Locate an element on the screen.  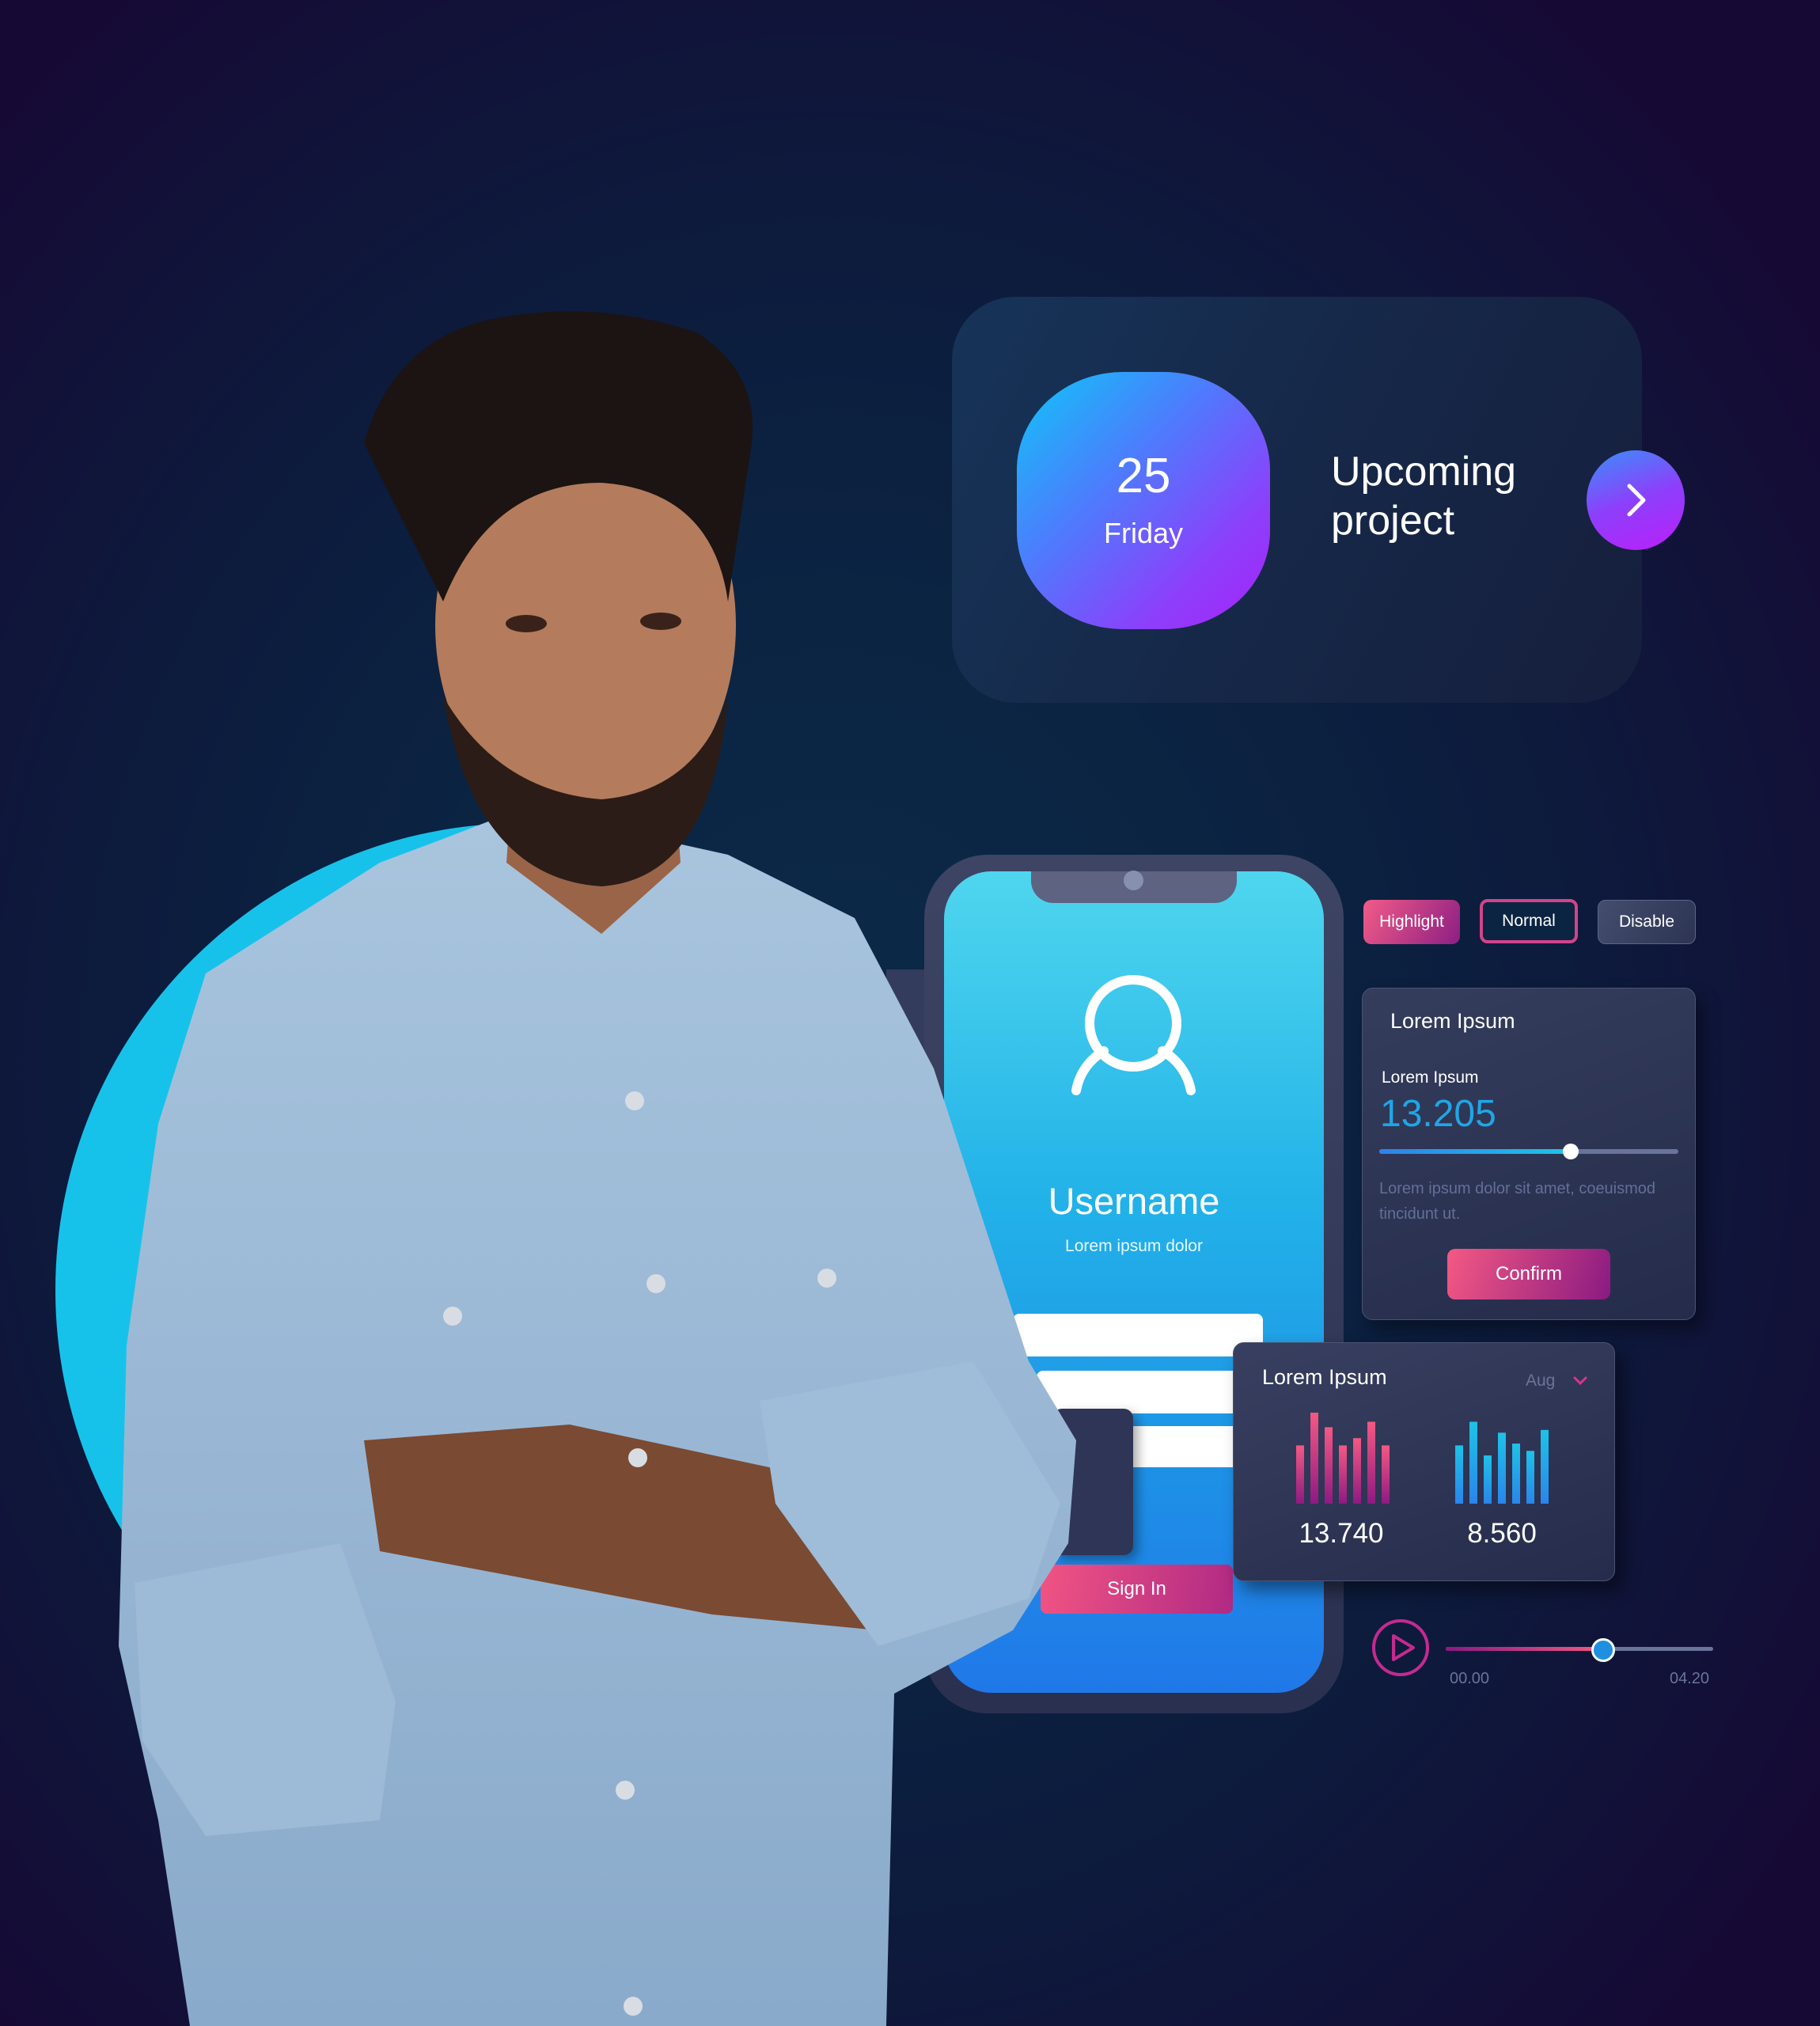
next-button is located at coordinates (1636, 500).